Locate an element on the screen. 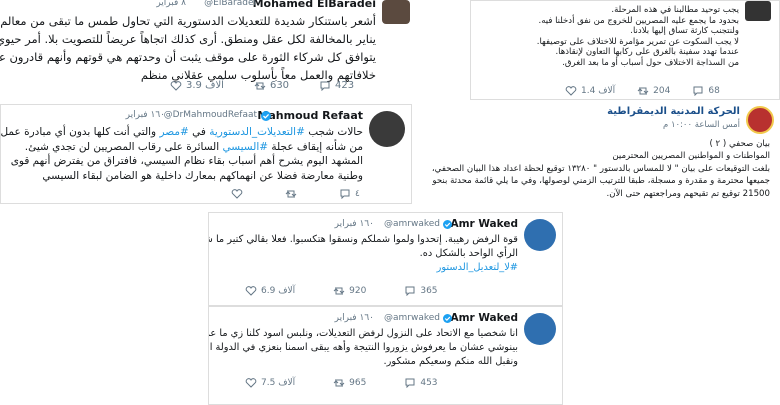 The image size is (780, 405). reply-count: 365 is located at coordinates (429, 291).